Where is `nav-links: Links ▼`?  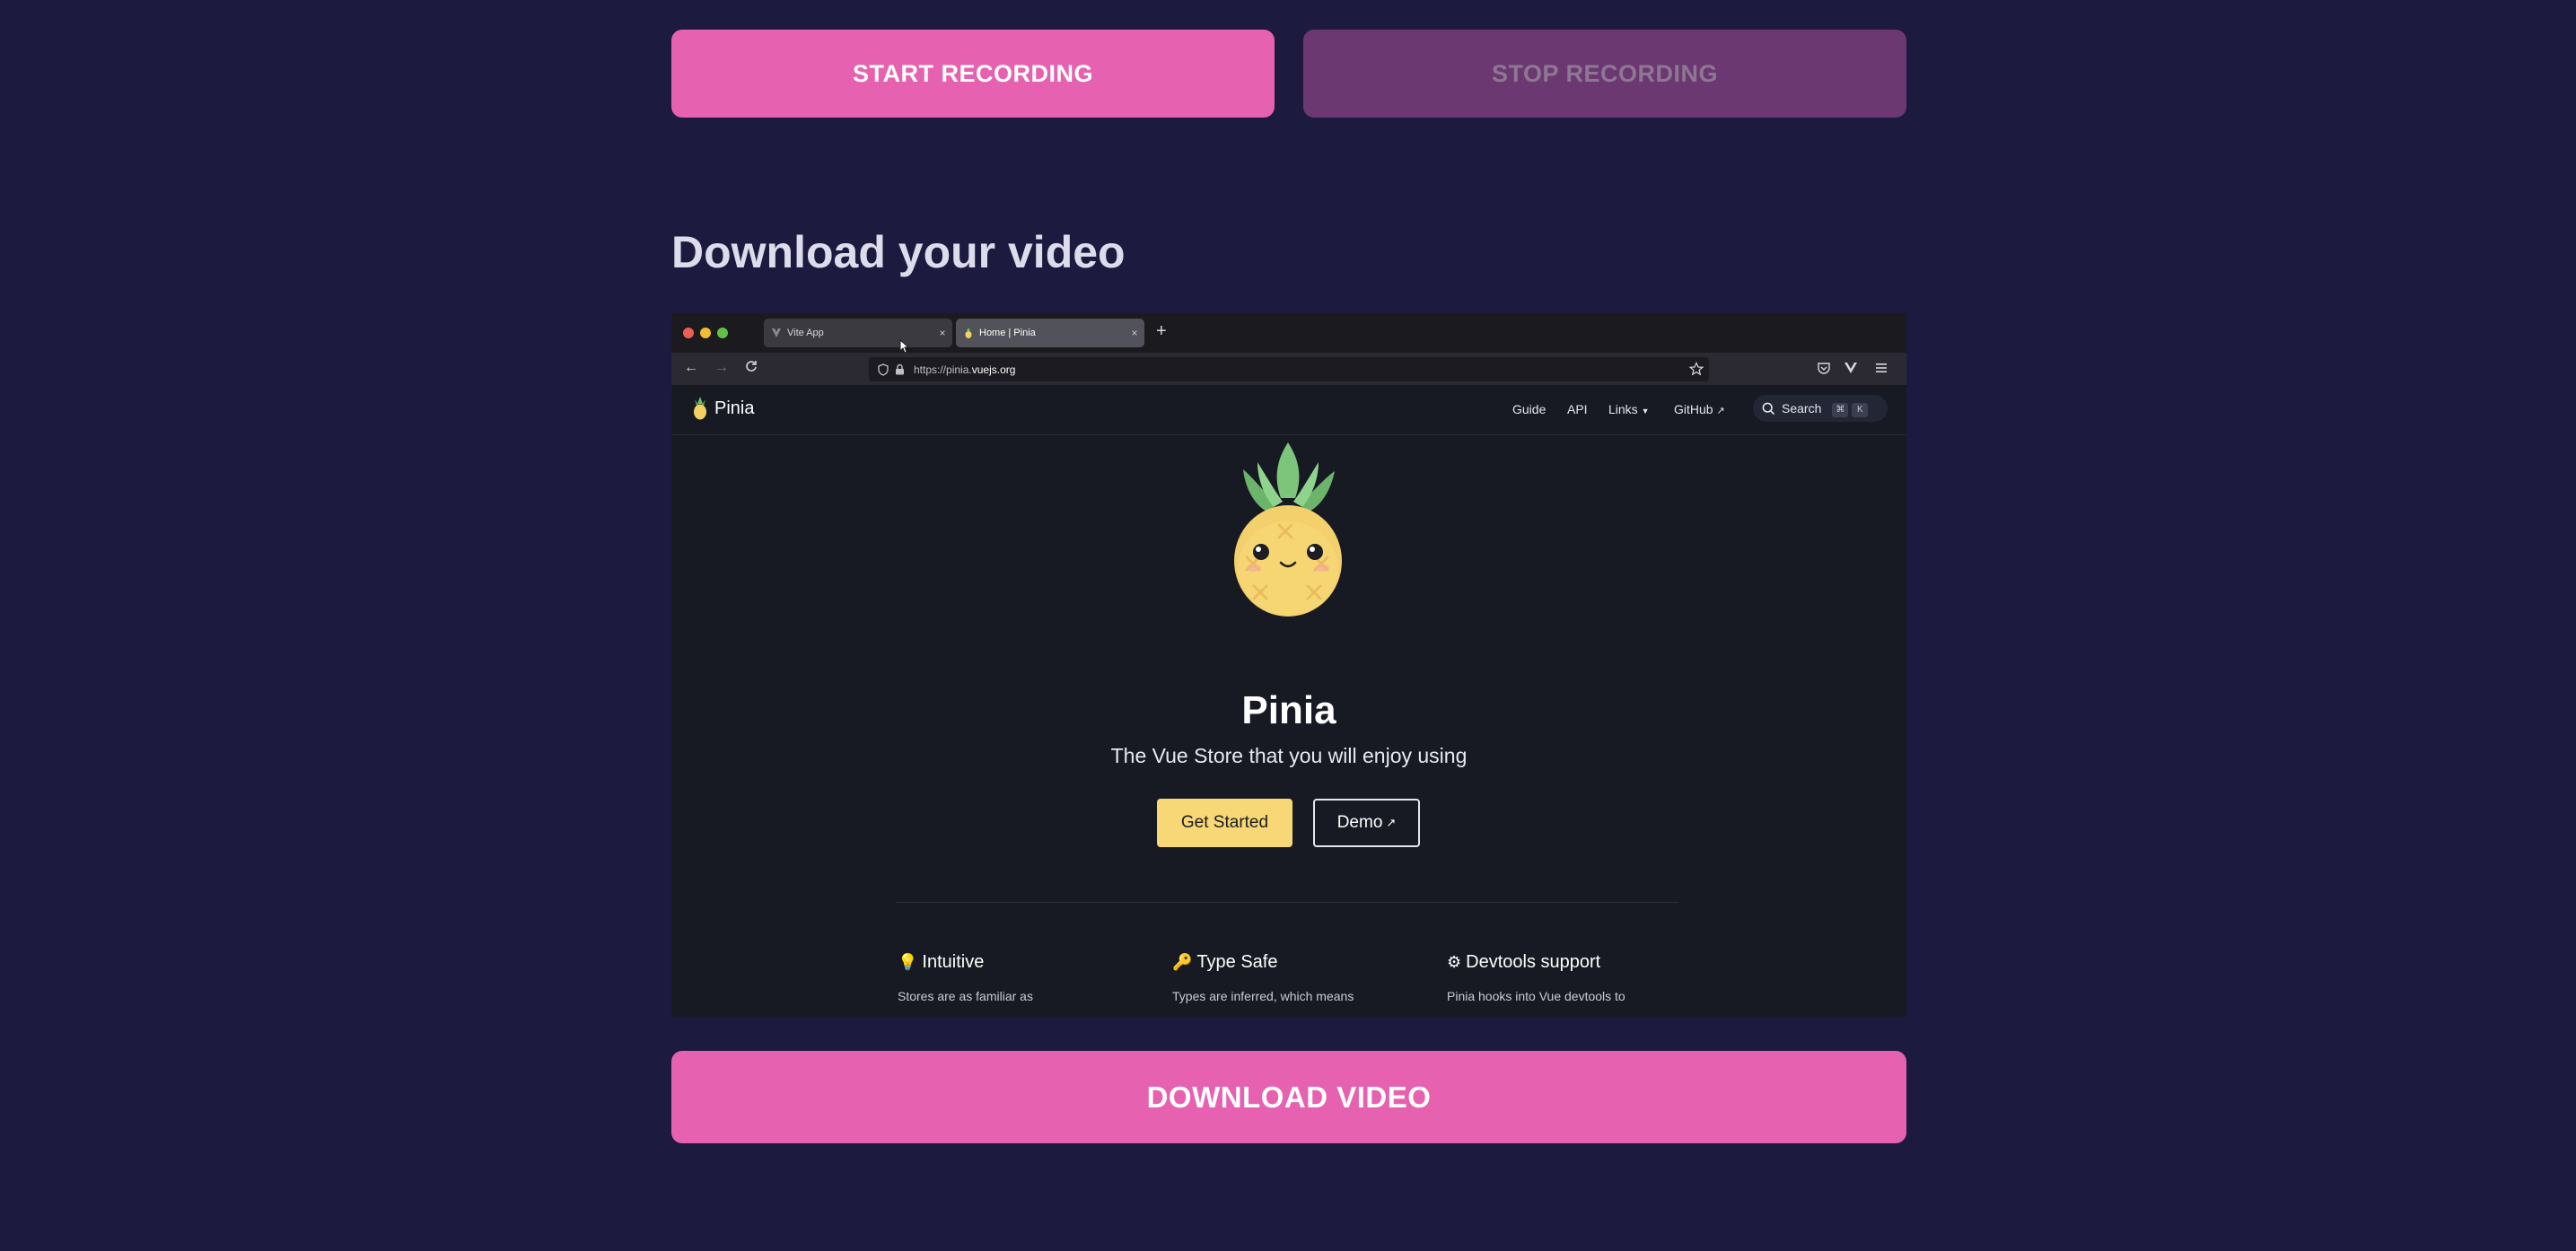
nav-links: Links ▼ is located at coordinates (1629, 409).